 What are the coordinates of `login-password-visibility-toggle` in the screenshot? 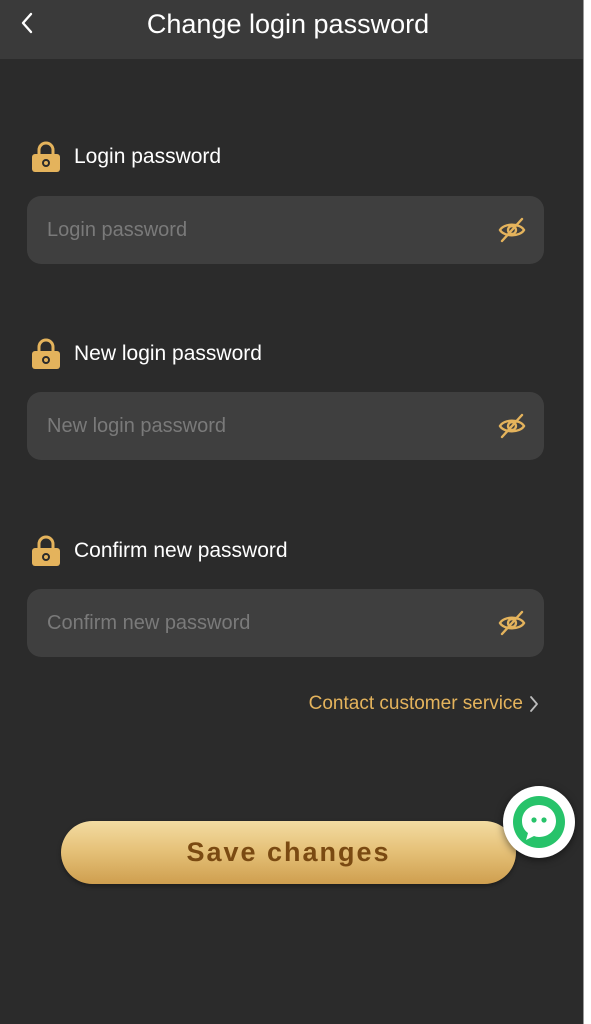 It's located at (512, 230).